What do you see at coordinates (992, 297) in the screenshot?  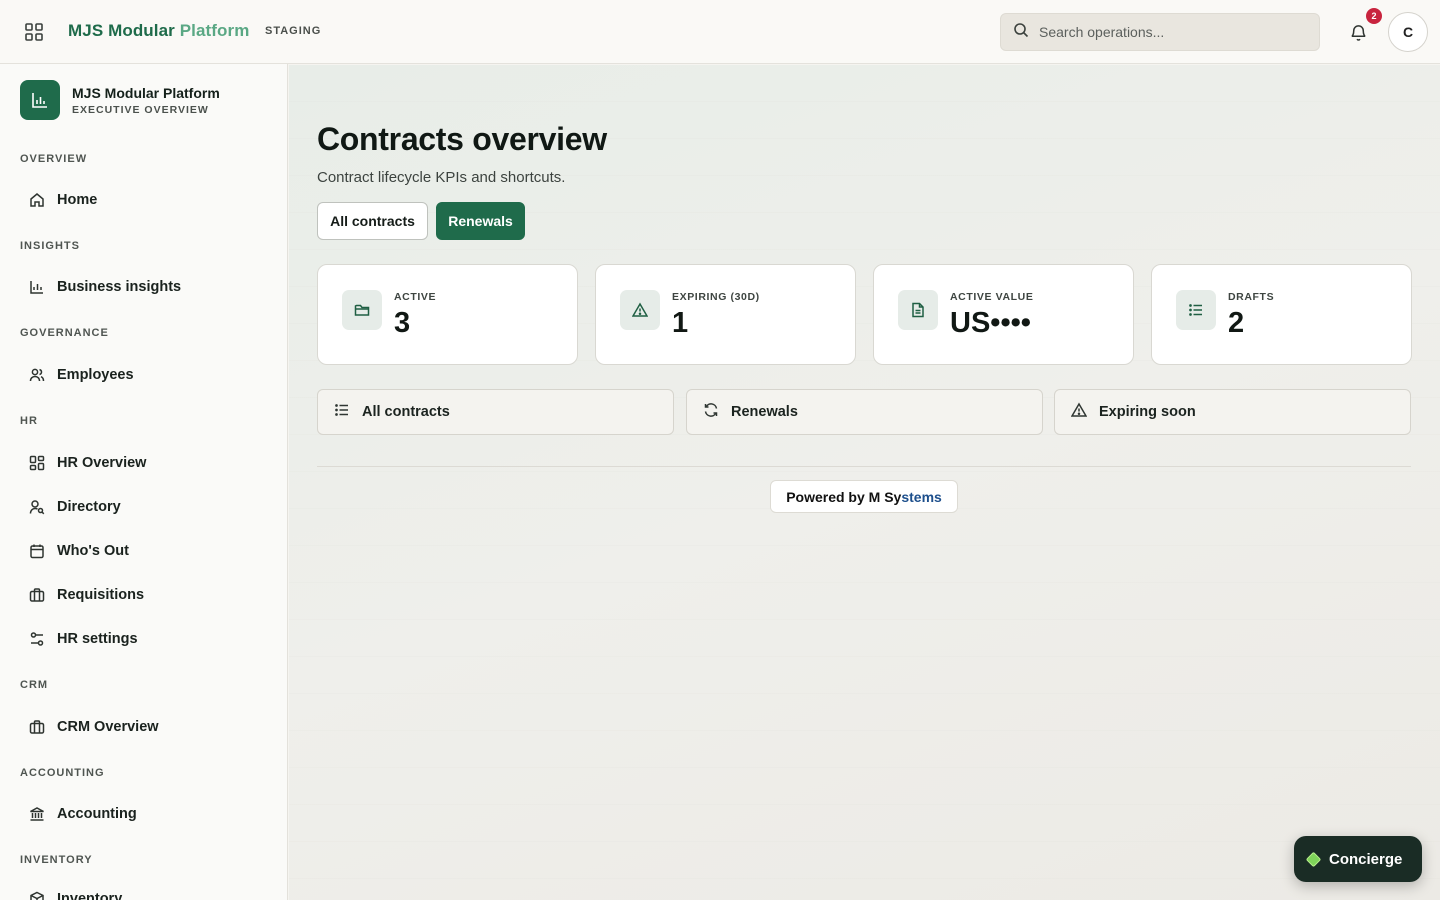 I see `kpi-label: ACTIVE VALUE` at bounding box center [992, 297].